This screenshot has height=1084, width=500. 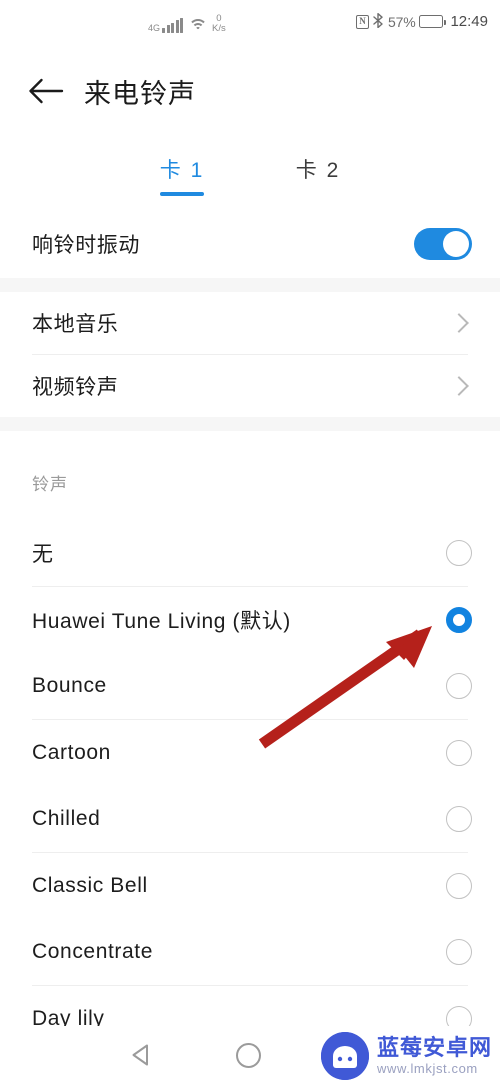 What do you see at coordinates (154, 27) in the screenshot?
I see `network-type-label: 4G` at bounding box center [154, 27].